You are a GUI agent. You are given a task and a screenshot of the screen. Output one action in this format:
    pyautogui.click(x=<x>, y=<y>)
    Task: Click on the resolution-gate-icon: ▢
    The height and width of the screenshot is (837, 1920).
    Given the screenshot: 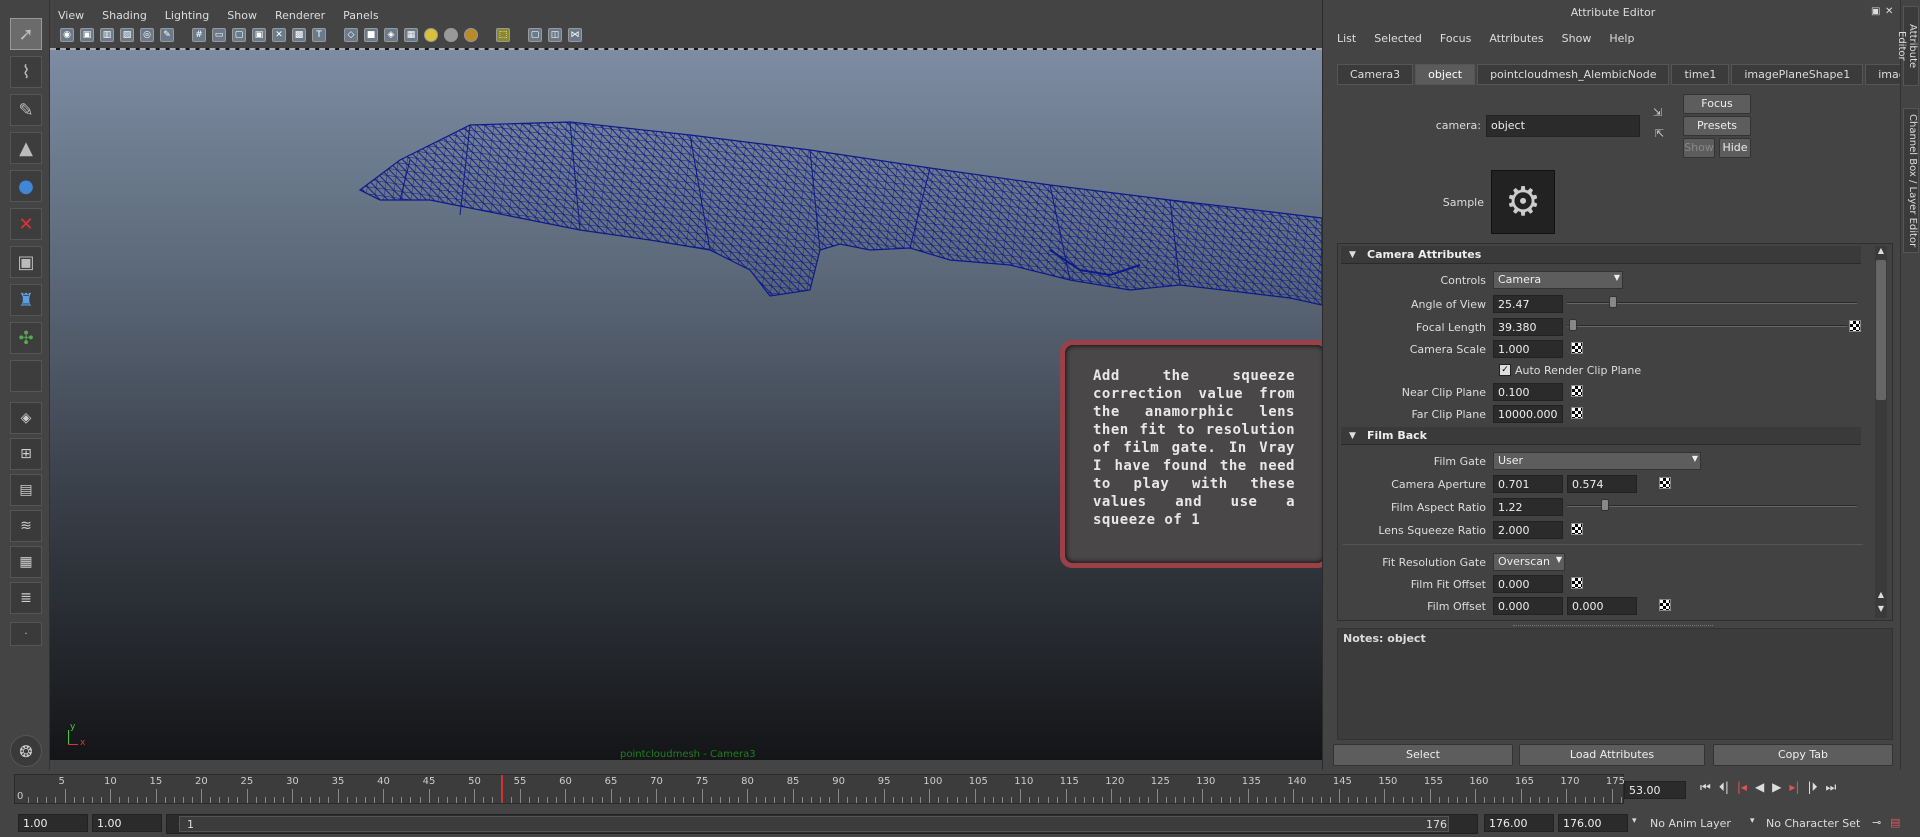 What is the action you would take?
    pyautogui.click(x=239, y=35)
    